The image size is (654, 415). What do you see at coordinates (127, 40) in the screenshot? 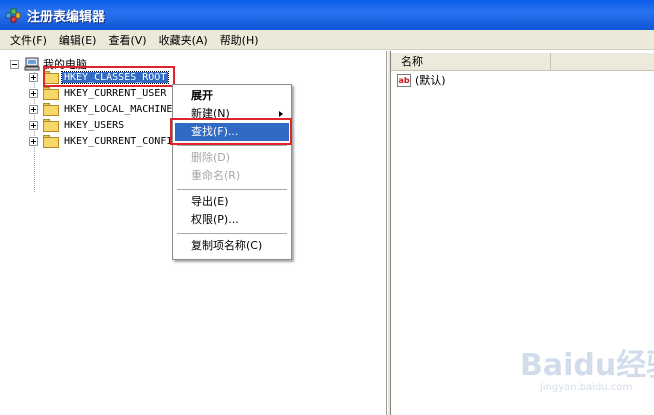
I see `menu-view: 查看(V)` at bounding box center [127, 40].